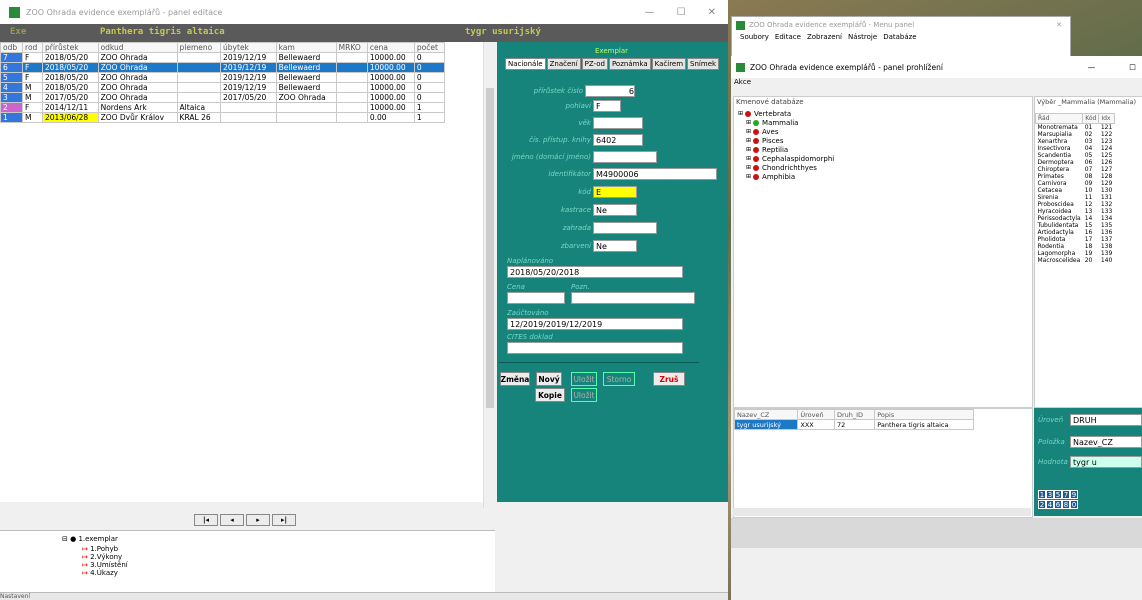  What do you see at coordinates (90, 539) in the screenshot?
I see `tree-root: ⊟ ● 1.exemplar` at bounding box center [90, 539].